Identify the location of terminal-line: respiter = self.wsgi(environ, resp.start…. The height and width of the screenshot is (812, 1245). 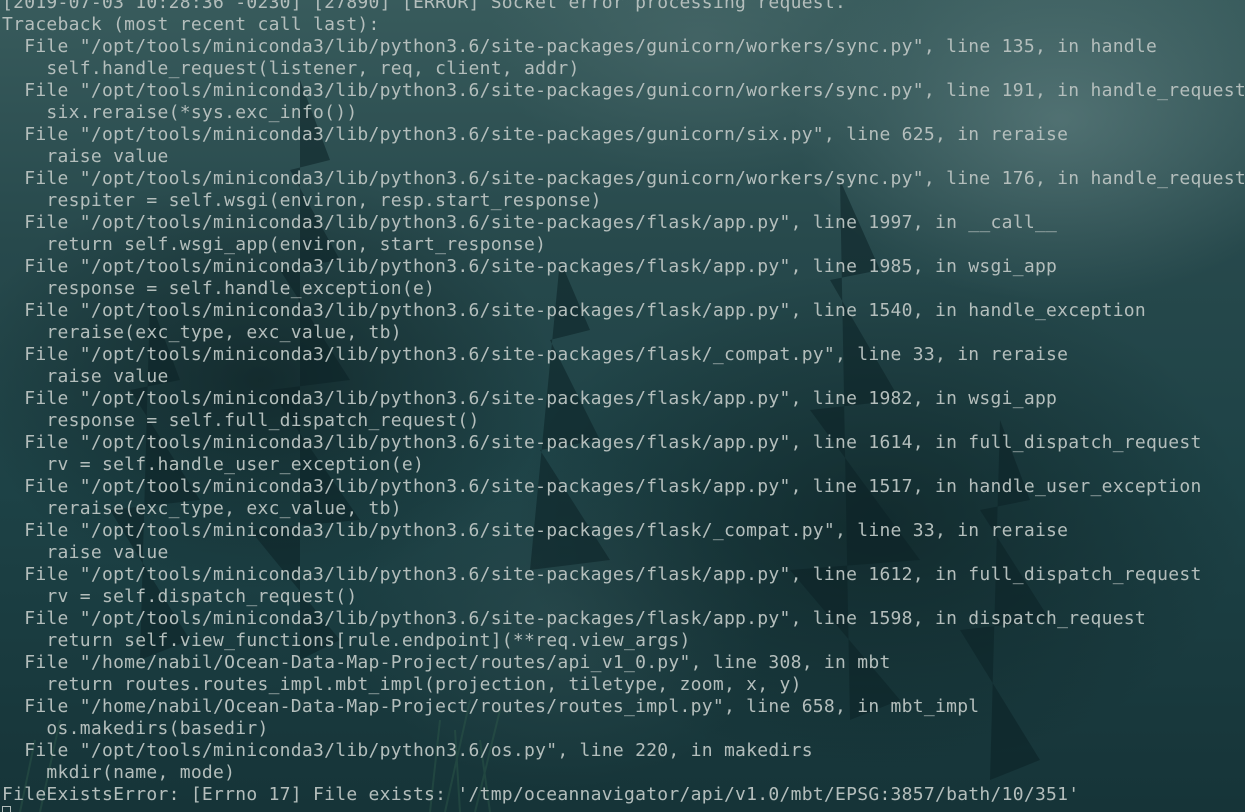
(302, 200).